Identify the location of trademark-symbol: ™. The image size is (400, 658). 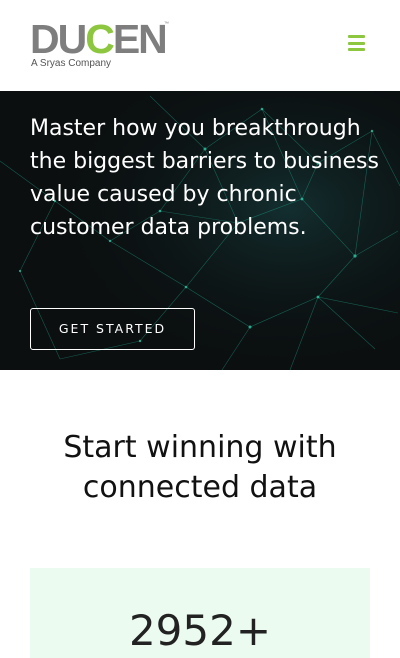
(166, 24).